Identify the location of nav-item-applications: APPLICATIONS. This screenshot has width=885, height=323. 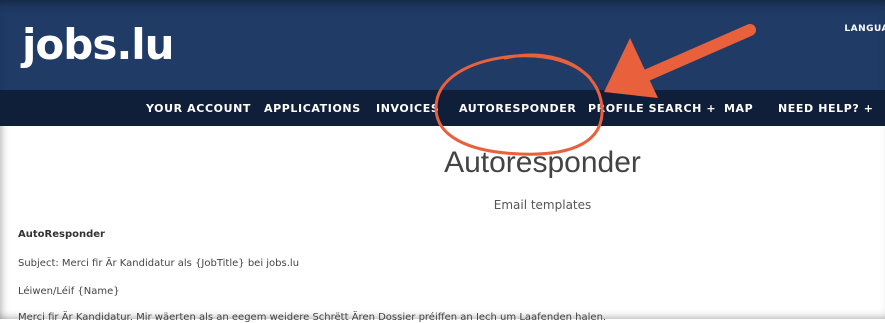
(312, 108).